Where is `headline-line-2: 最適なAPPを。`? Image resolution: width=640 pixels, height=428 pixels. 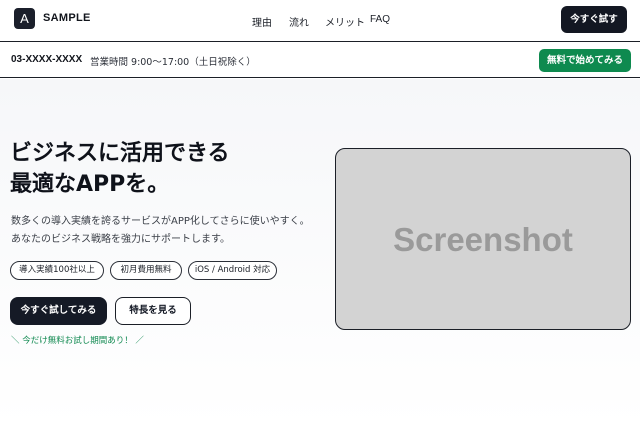
headline-line-2: 最適なAPPを。 is located at coordinates (90, 184).